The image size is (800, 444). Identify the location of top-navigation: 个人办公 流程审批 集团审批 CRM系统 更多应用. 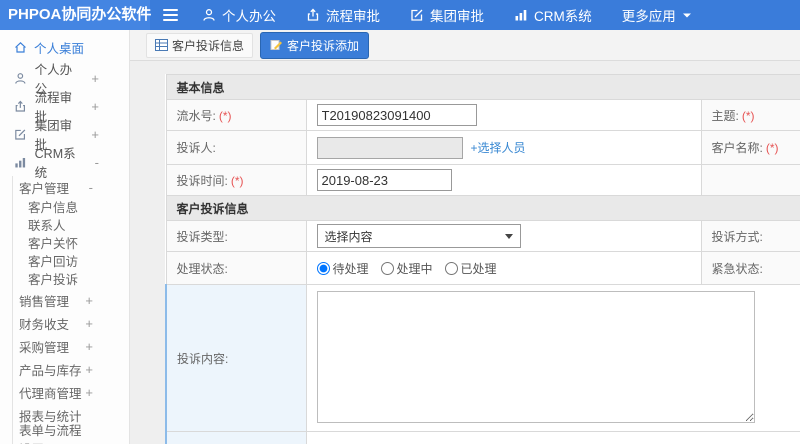
(447, 15).